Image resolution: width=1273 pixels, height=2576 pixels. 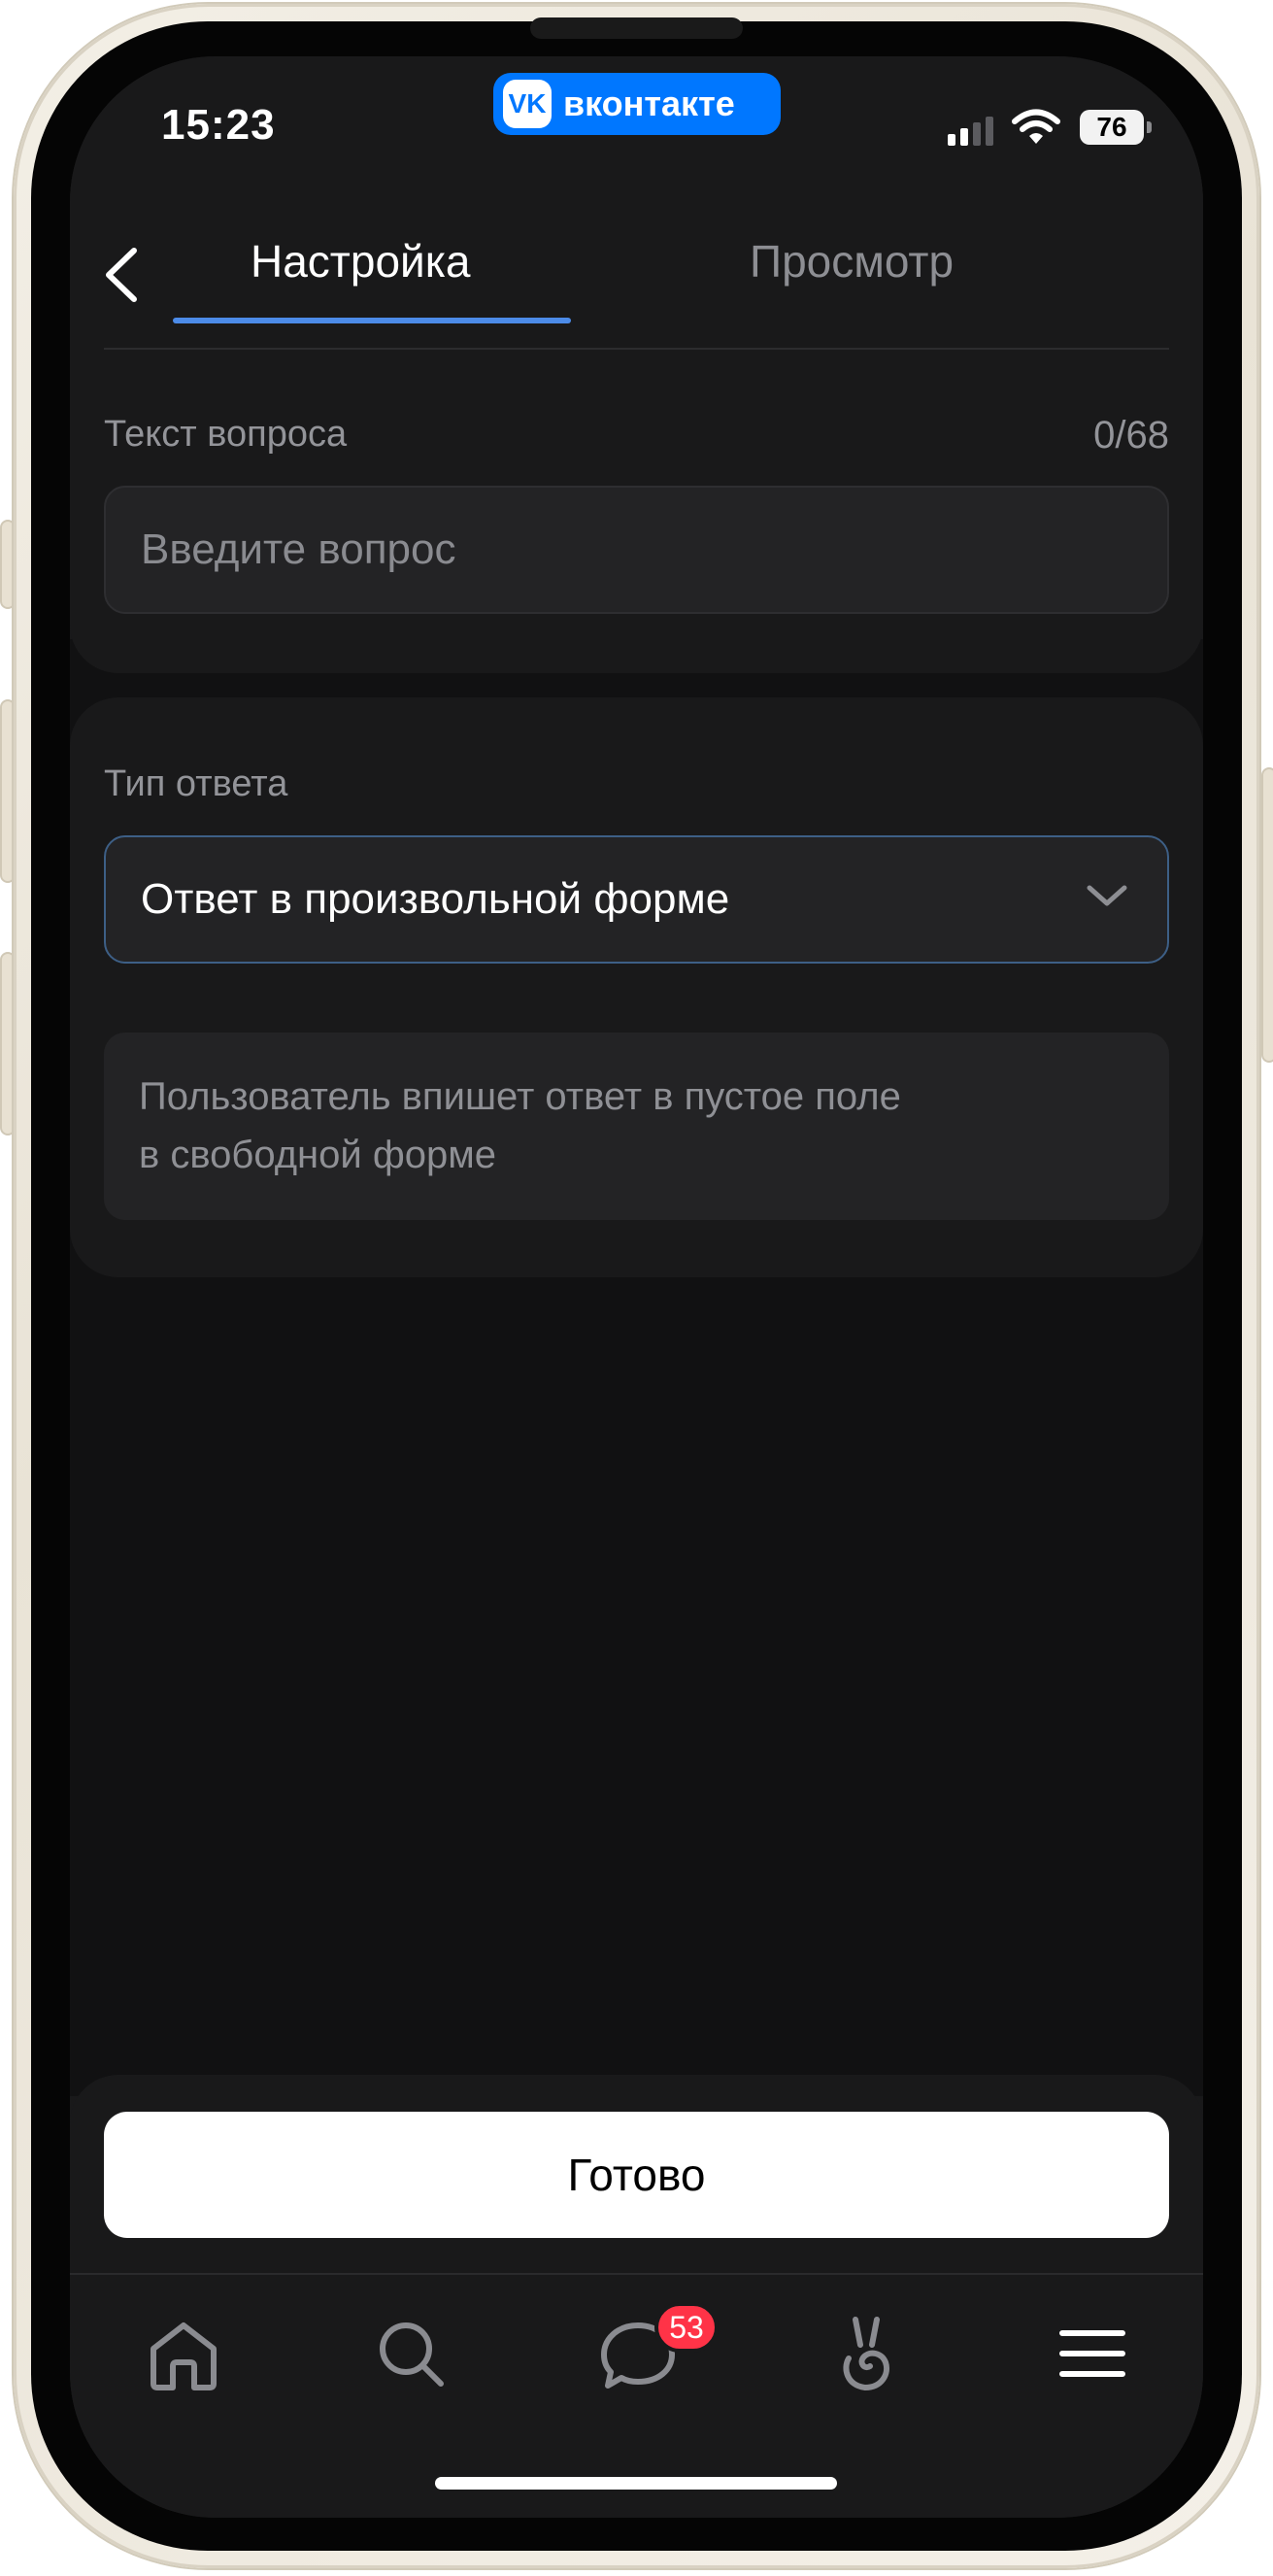 I want to click on status-time: 15:23, so click(x=219, y=125).